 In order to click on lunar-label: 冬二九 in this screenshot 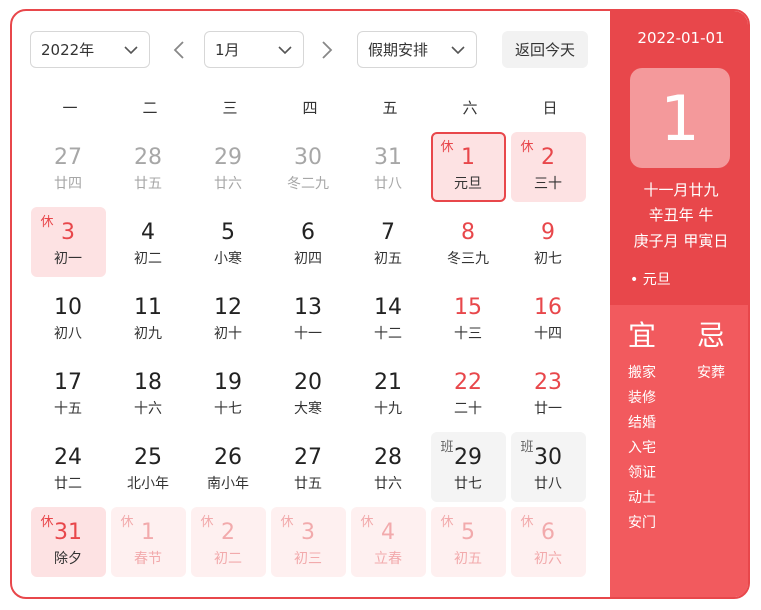, I will do `click(308, 184)`.